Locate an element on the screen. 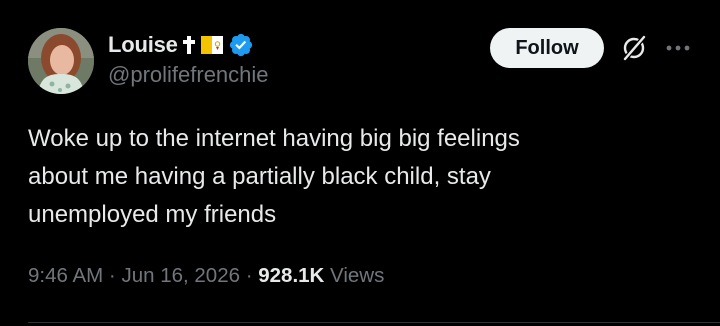  divider is located at coordinates (374, 322).